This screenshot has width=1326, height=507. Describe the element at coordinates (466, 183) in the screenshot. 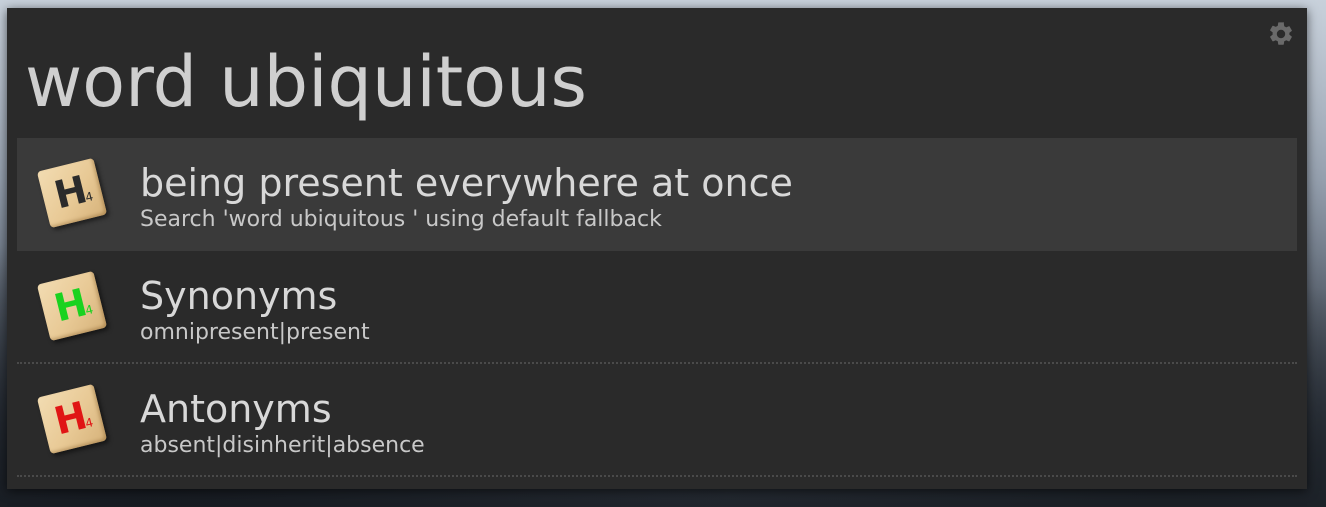

I see `result-title: being present everywhere at once` at that location.